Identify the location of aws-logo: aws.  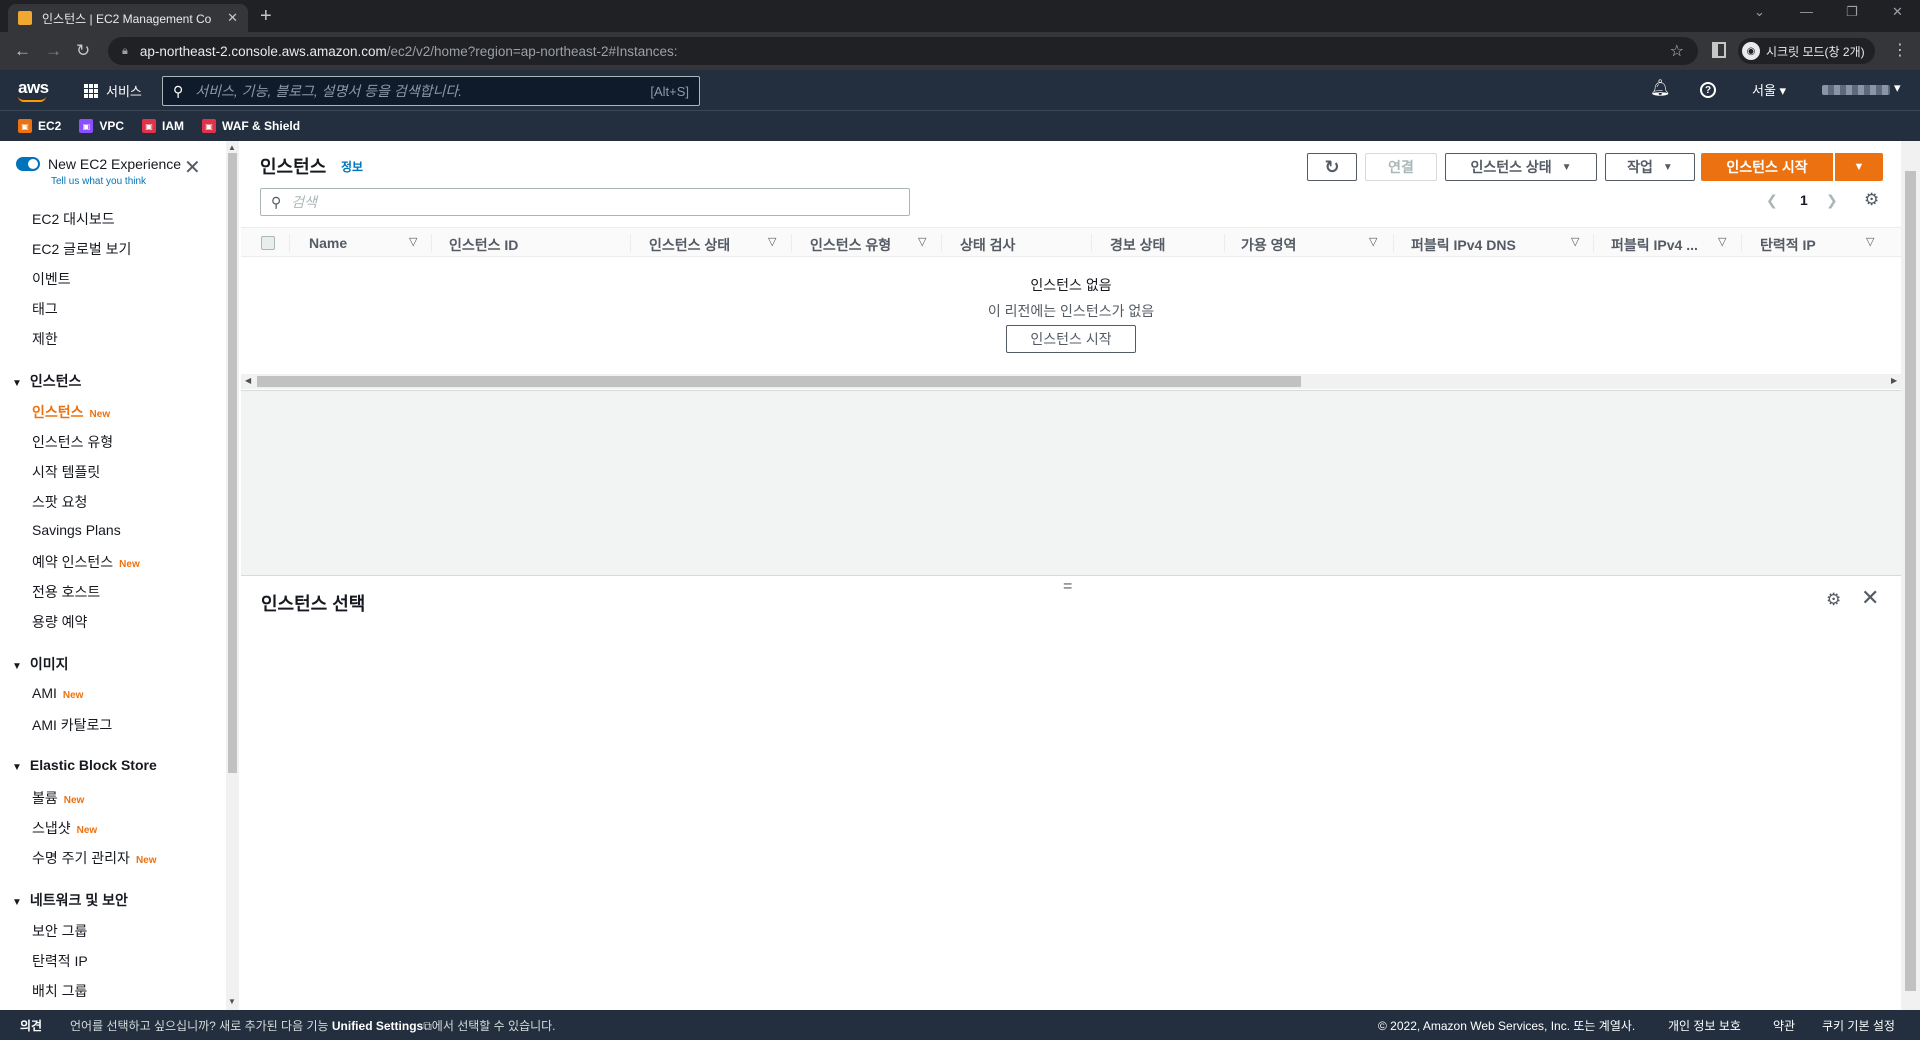
(33, 90).